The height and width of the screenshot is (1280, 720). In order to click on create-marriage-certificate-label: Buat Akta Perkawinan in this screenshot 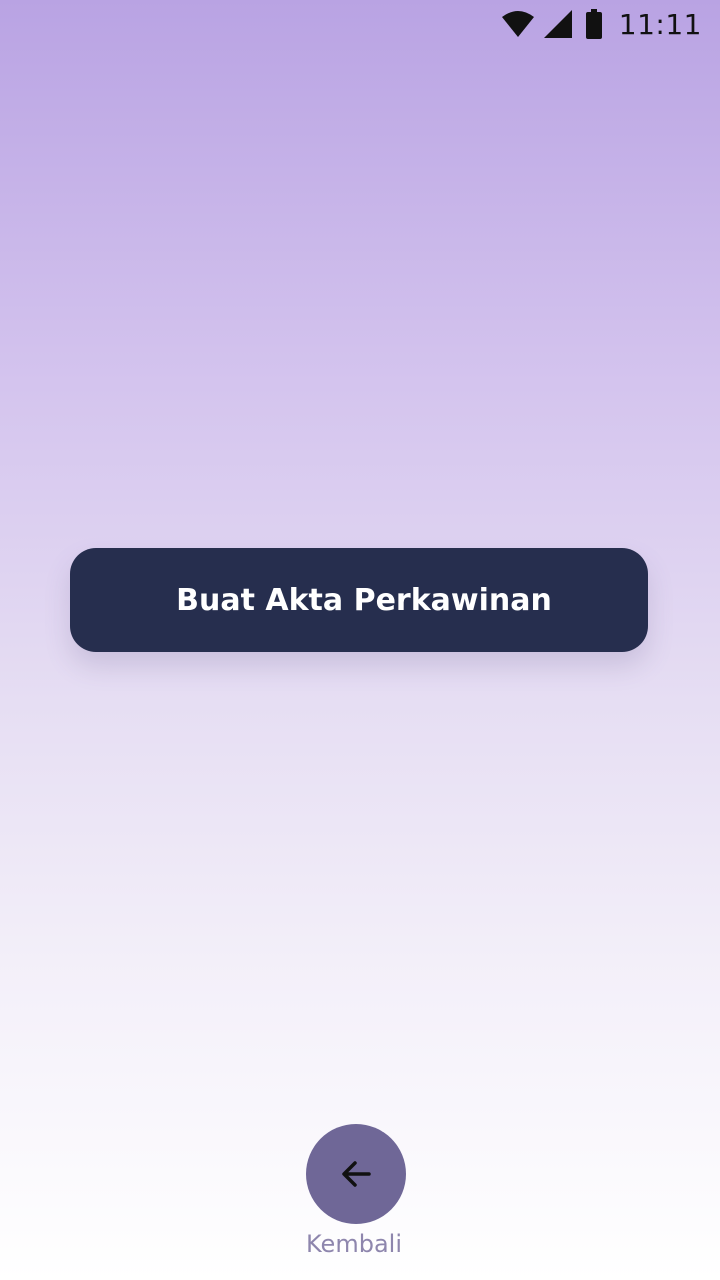, I will do `click(364, 600)`.